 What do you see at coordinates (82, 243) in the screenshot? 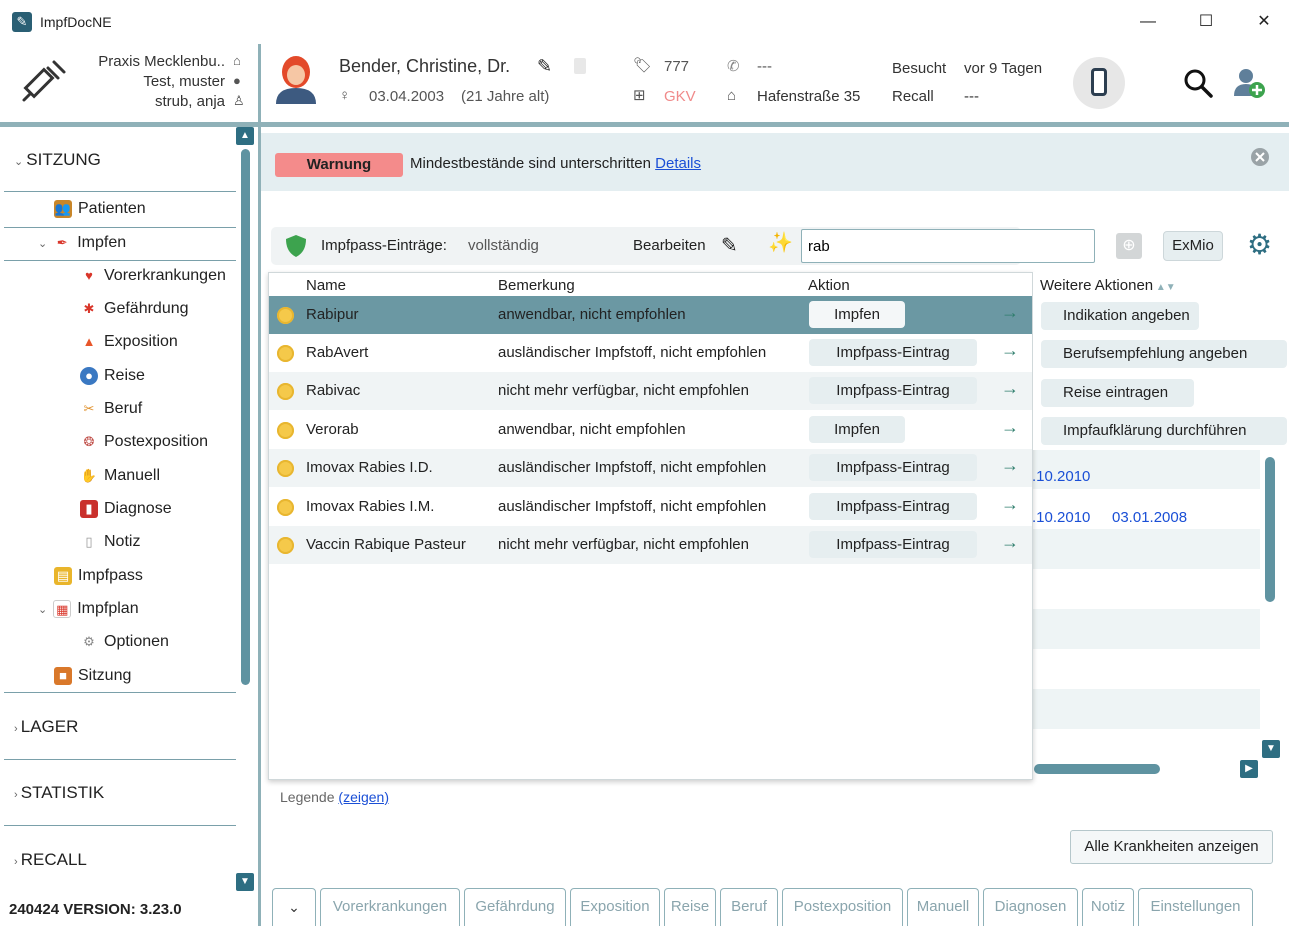
I see `sidebar-item-impfen: ⌄ ✒ Impfen` at bounding box center [82, 243].